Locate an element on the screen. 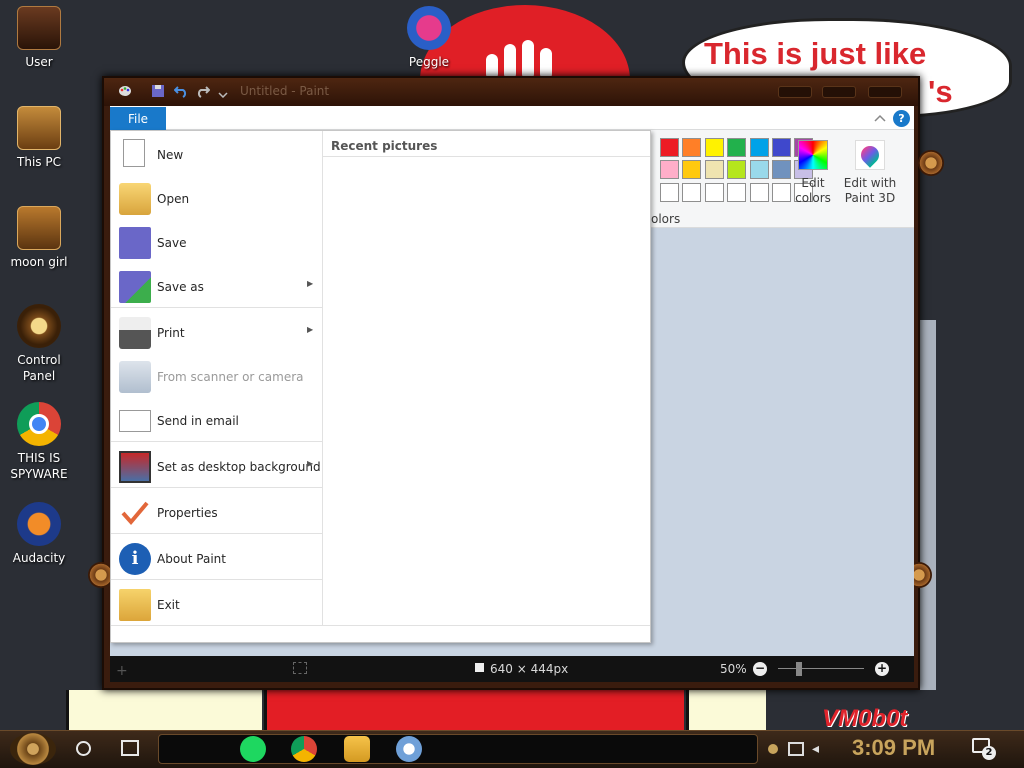  zoom-slider-handle is located at coordinates (799, 669).